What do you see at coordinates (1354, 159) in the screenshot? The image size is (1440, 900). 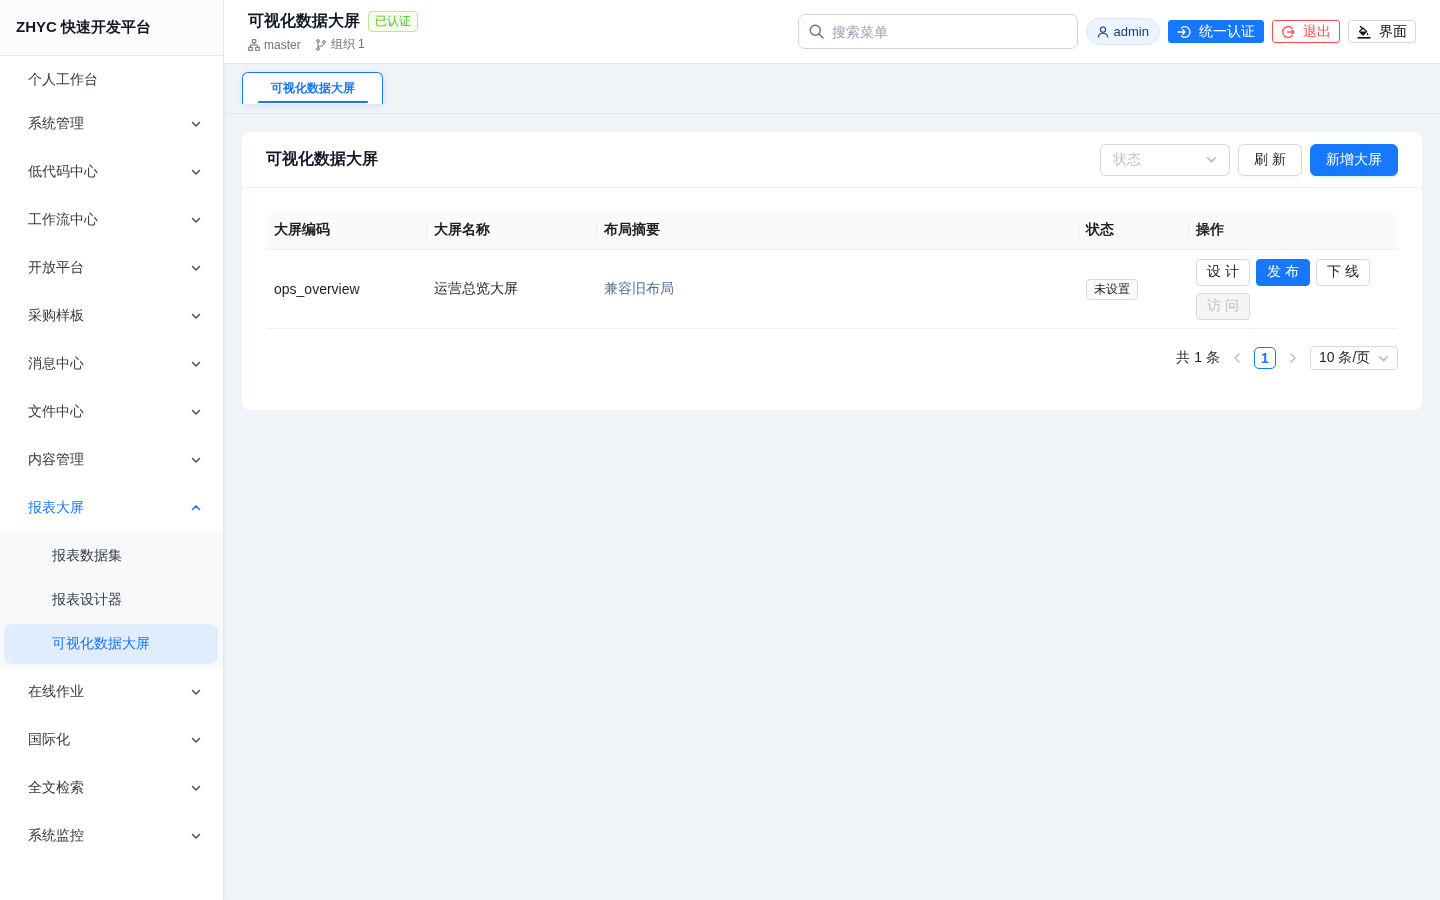 I see `toolbar-button: 新增大屏` at bounding box center [1354, 159].